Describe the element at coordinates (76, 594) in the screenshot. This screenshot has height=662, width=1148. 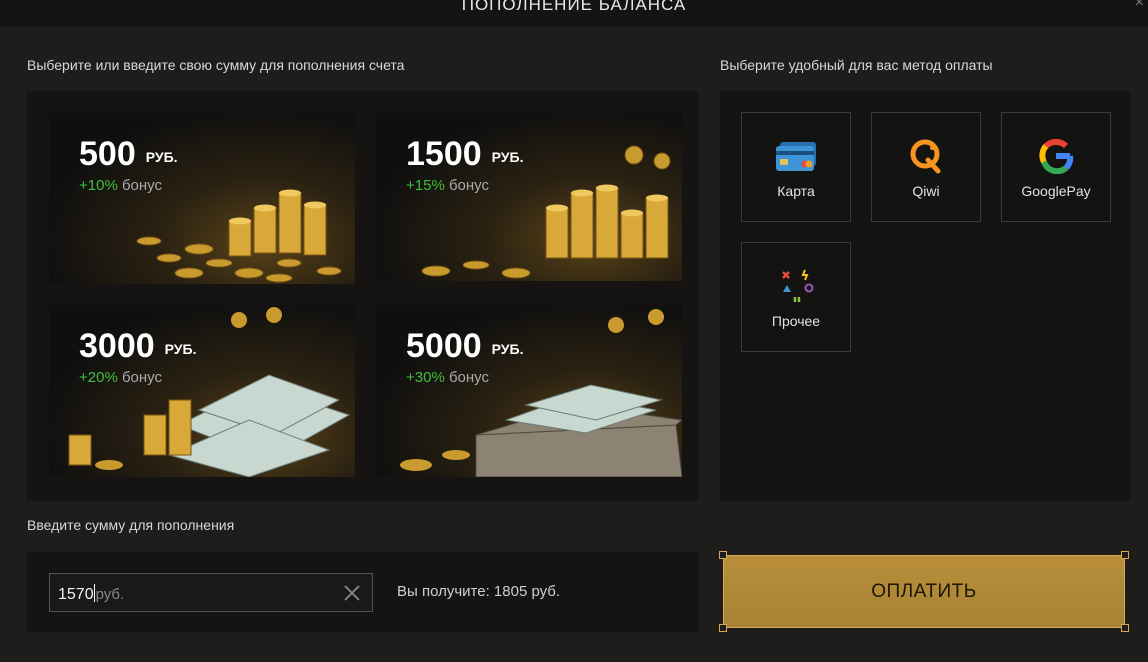
I see `amount-value: 1570` at that location.